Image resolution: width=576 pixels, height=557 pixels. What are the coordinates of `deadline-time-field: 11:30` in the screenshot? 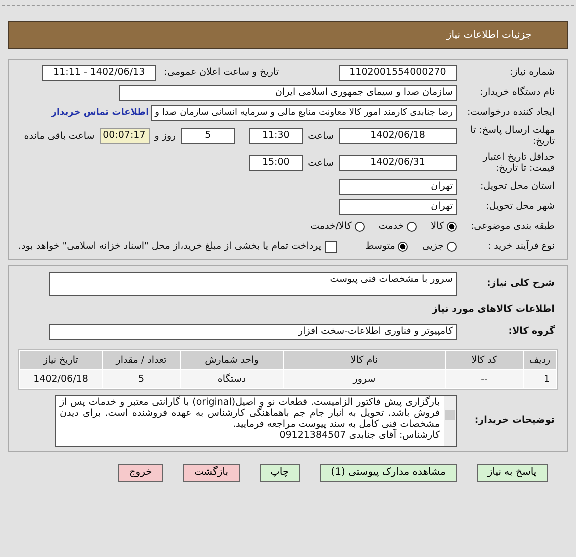 It's located at (276, 136).